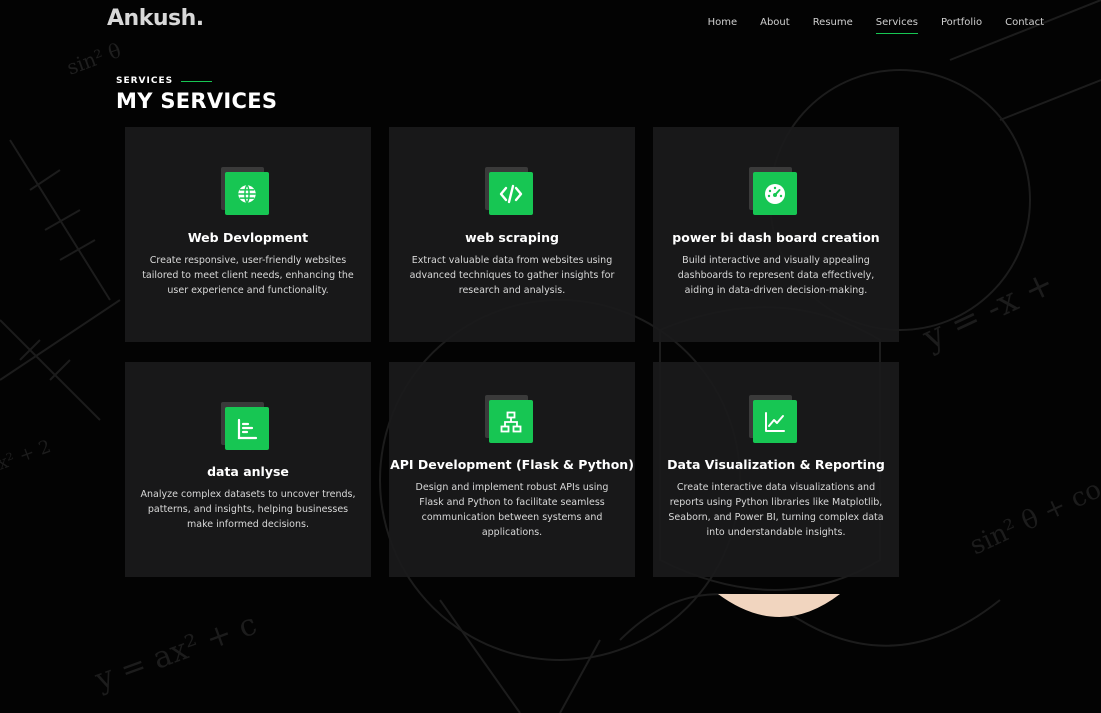 This screenshot has width=1101, height=713. Describe the element at coordinates (776, 464) in the screenshot. I see `service-title: Data Visualization & Reporting` at that location.